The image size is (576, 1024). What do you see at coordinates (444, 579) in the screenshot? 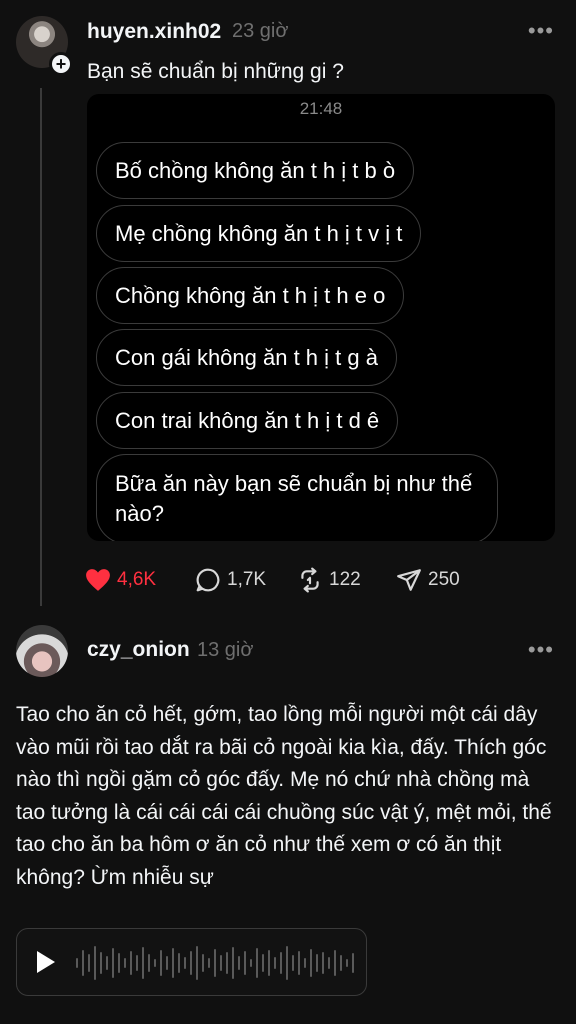
I see `share-count: 250` at bounding box center [444, 579].